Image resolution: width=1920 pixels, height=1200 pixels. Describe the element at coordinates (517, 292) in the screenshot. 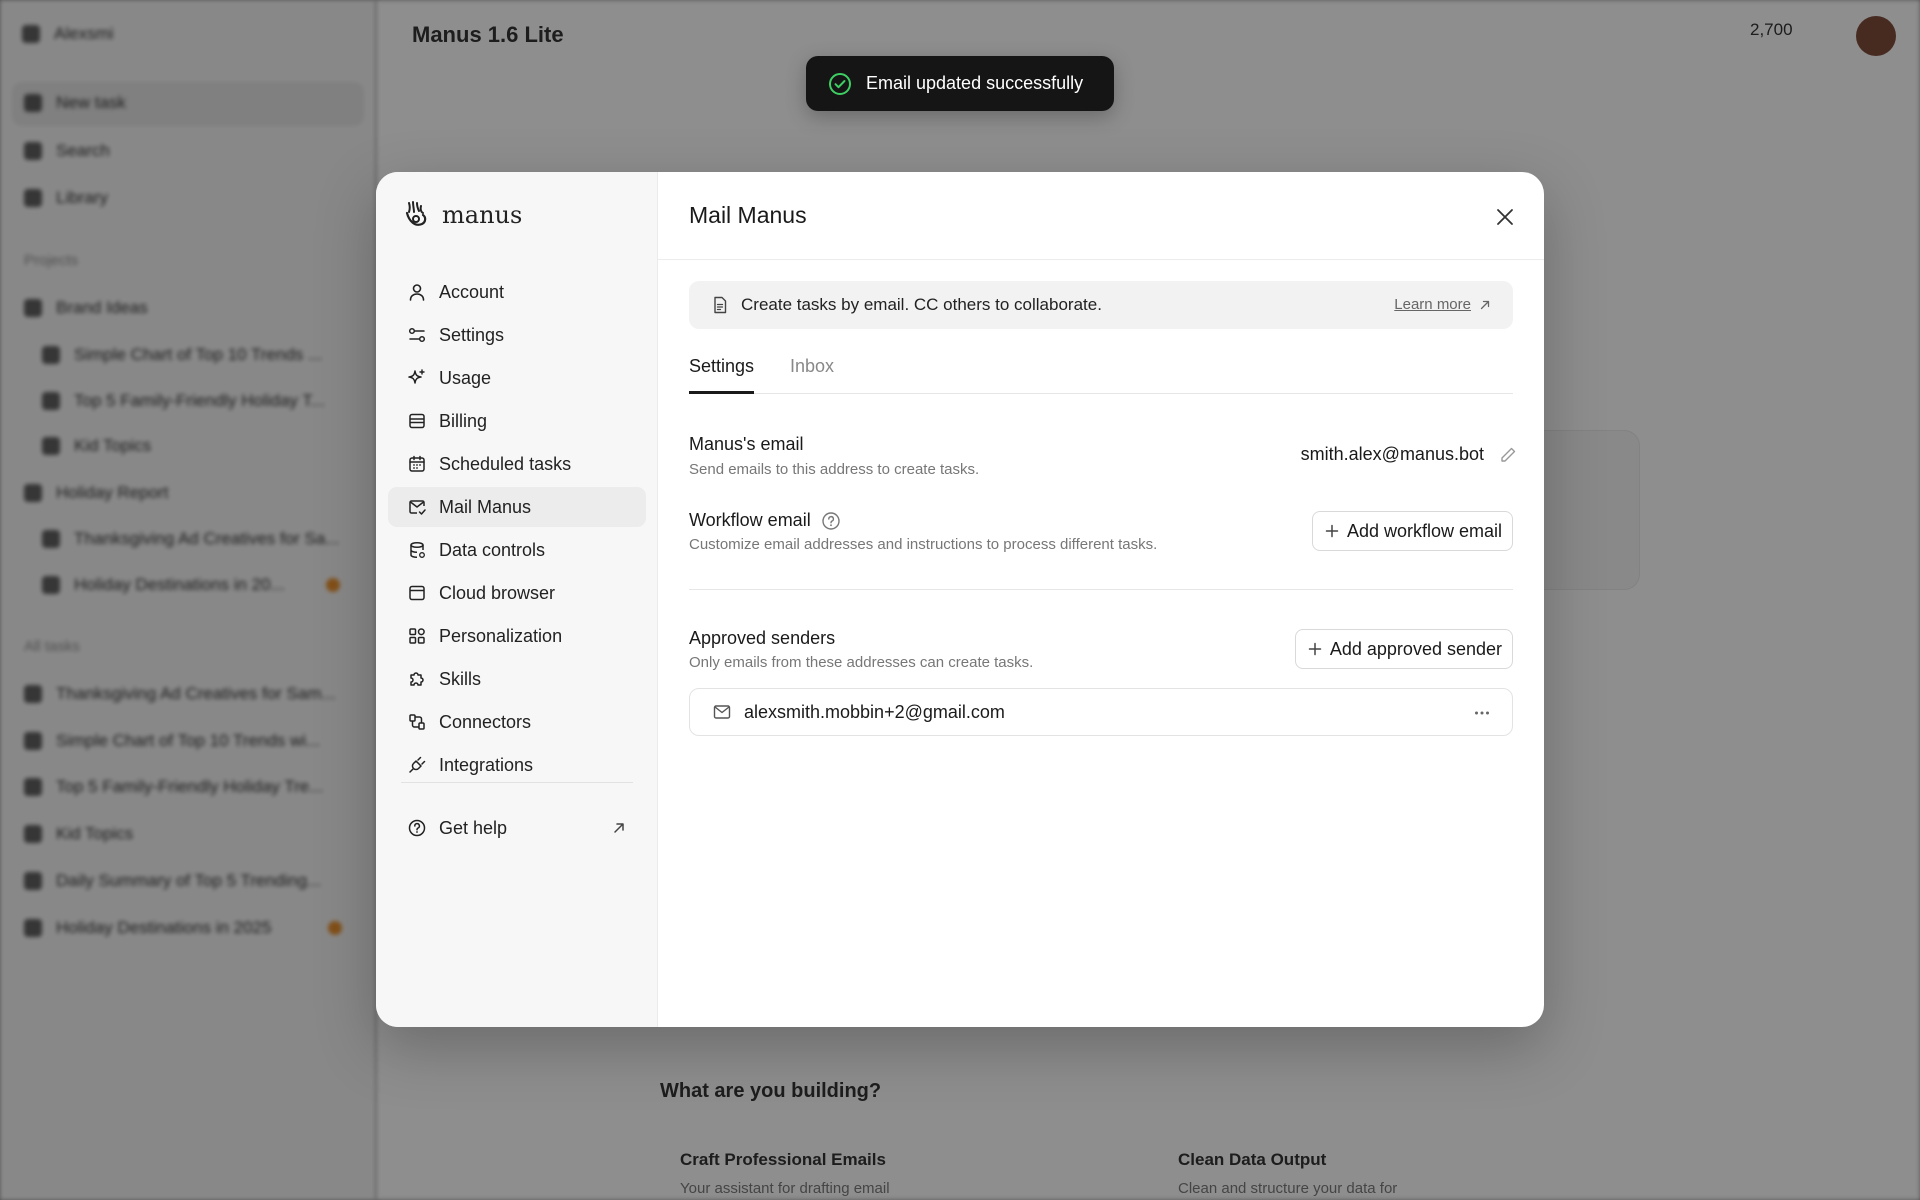

I see `nav-item-account: Account` at that location.